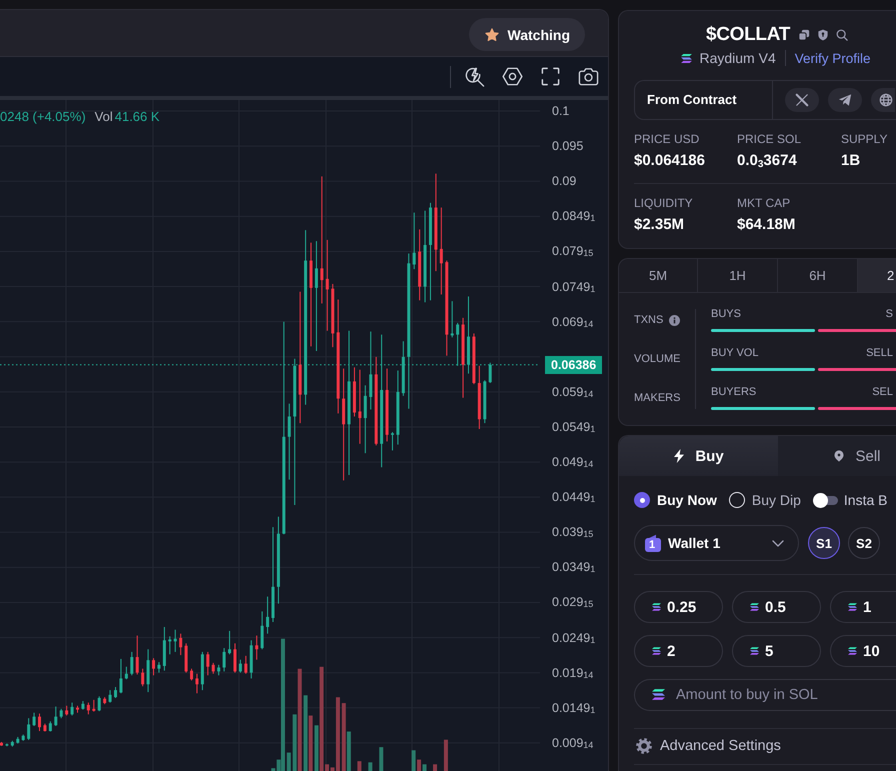 The image size is (896, 771). I want to click on copy-icon, so click(804, 35).